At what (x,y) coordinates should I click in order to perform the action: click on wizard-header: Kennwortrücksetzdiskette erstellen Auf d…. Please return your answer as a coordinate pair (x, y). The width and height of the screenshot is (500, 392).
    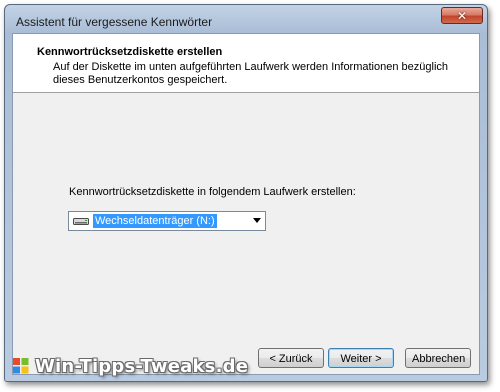
    Looking at the image, I should click on (246, 63).